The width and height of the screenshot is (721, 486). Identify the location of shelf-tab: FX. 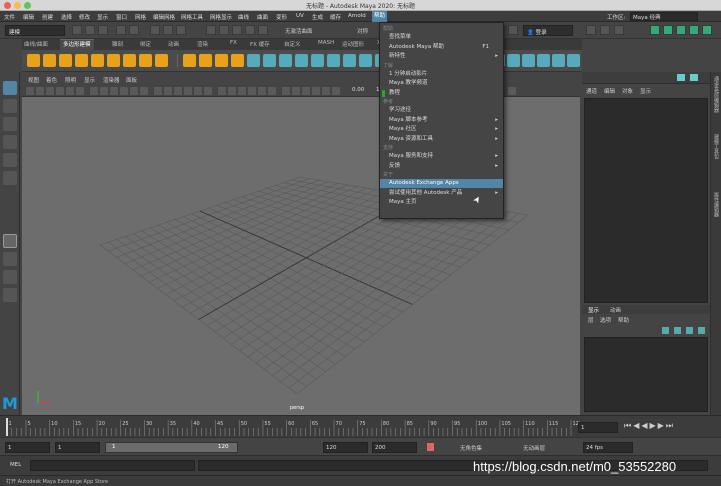
(233, 43).